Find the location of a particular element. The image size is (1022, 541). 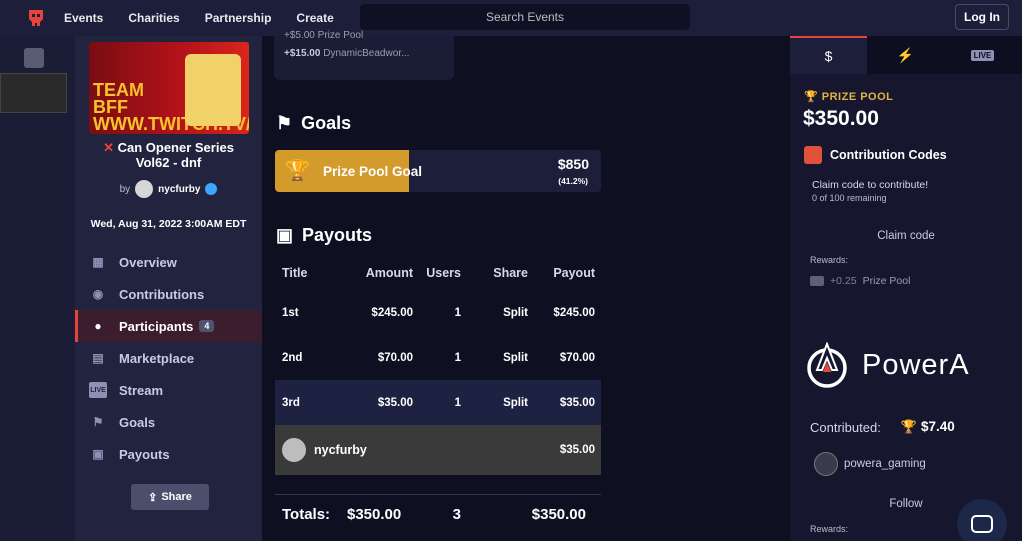

menu-item-marketplace: ▤ Marketplace is located at coordinates (168, 358).